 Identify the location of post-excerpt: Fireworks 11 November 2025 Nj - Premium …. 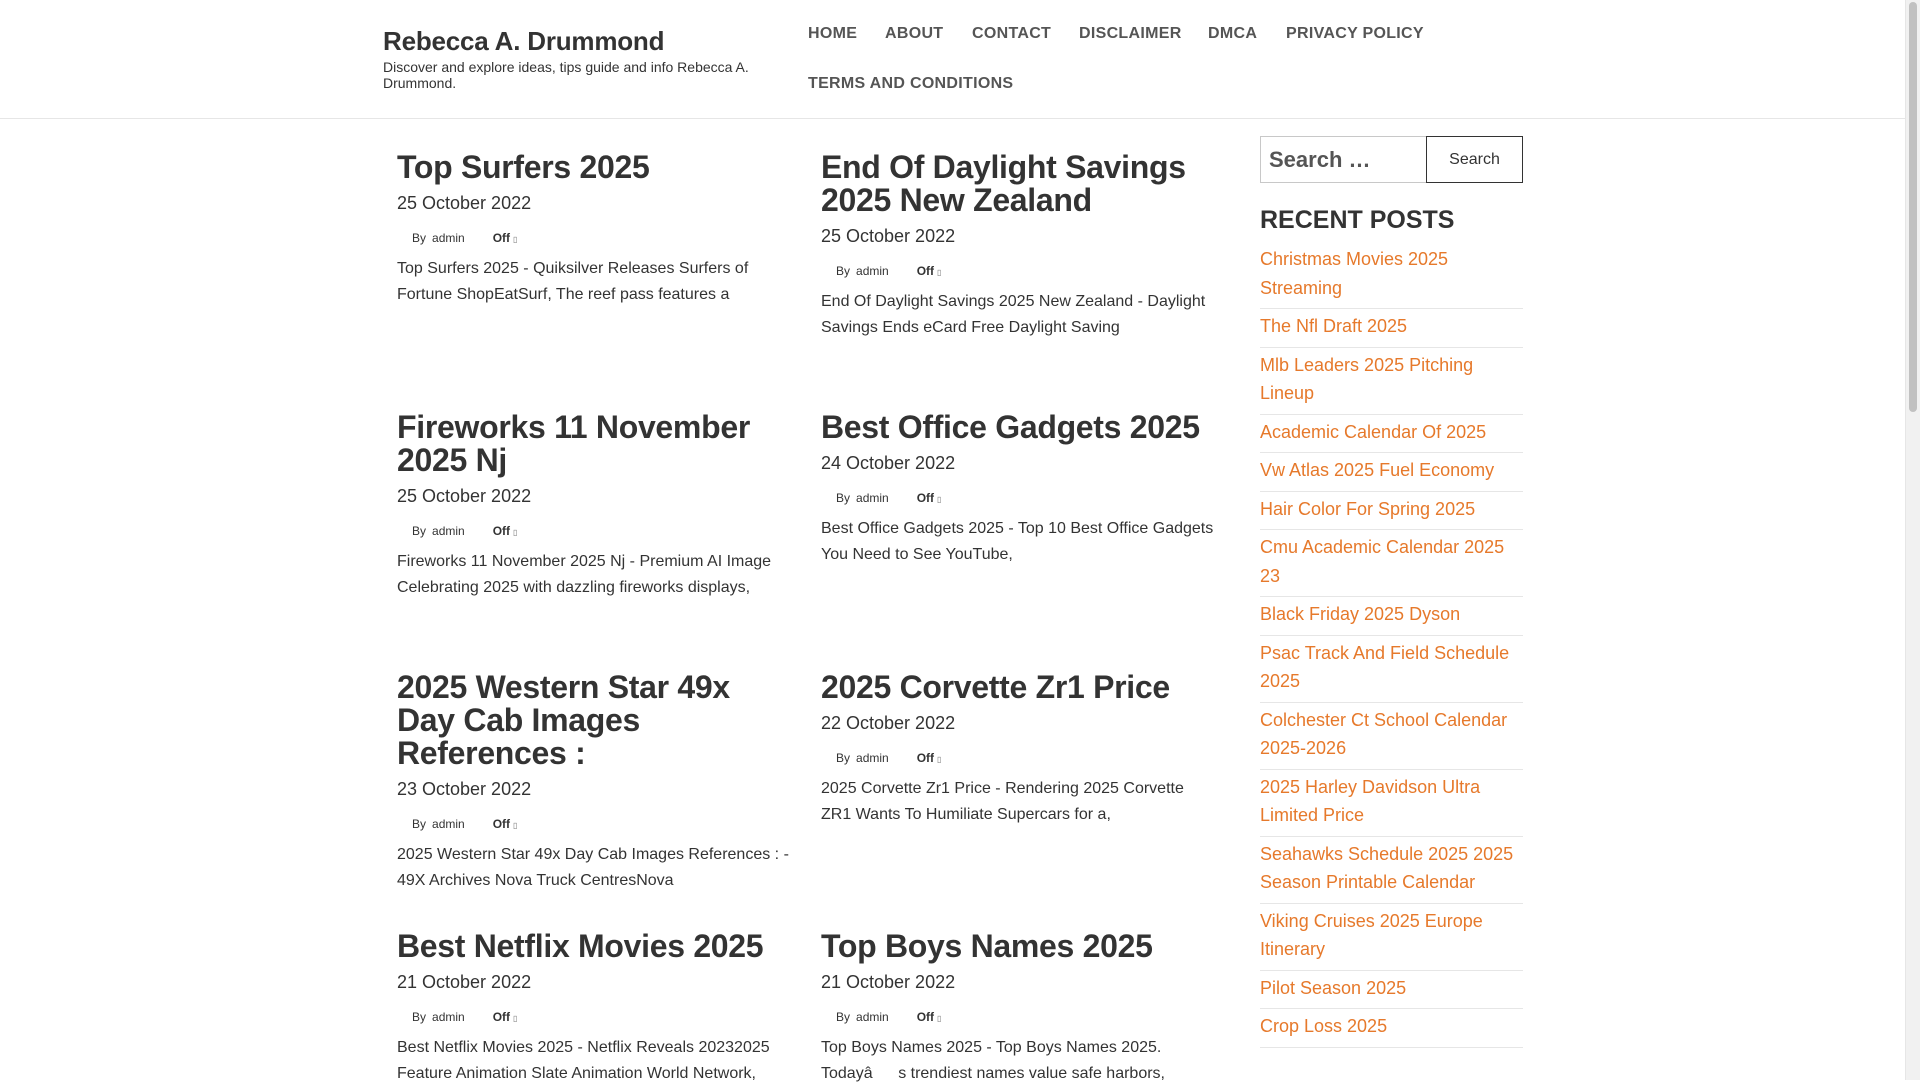
(584, 574).